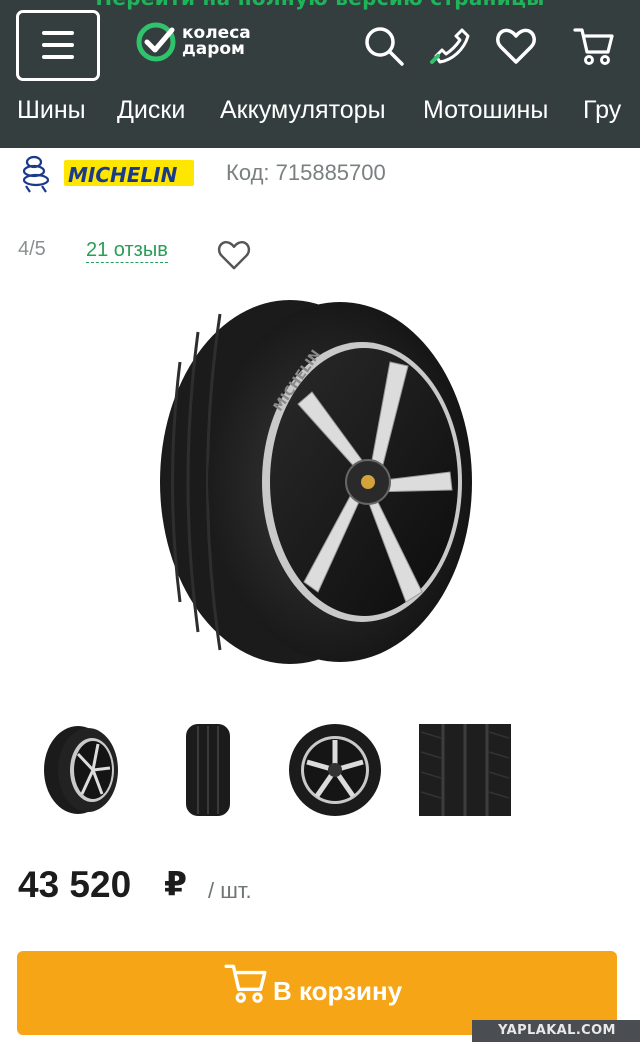  Describe the element at coordinates (151, 110) in the screenshot. I see `nav-item-wheels: Диски` at that location.